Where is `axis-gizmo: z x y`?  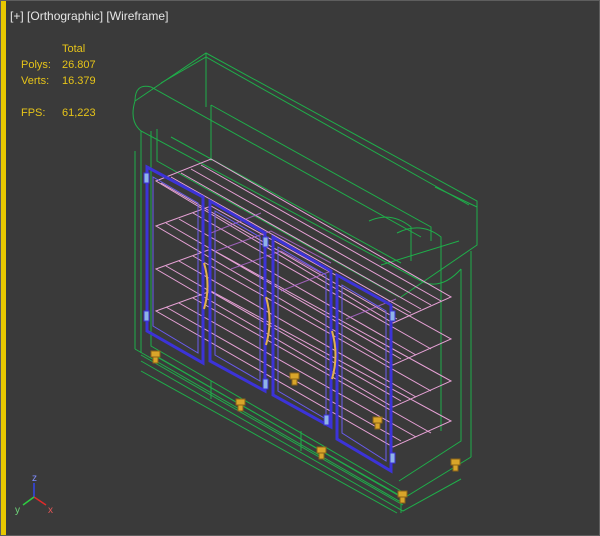
axis-gizmo: z x y is located at coordinates (34, 494).